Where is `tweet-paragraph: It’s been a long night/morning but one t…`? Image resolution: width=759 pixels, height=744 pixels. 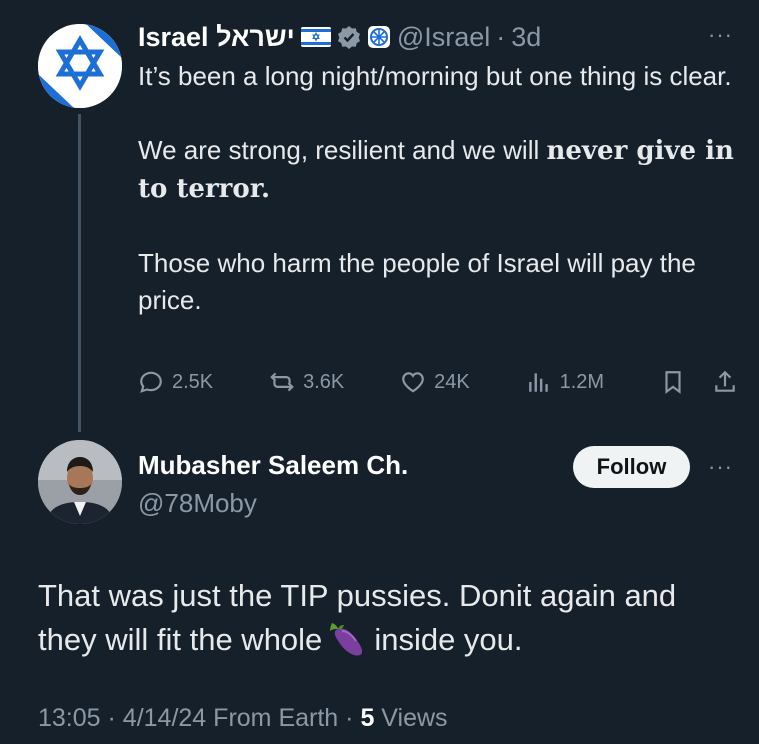 tweet-paragraph: It’s been a long night/morning but one t… is located at coordinates (435, 76).